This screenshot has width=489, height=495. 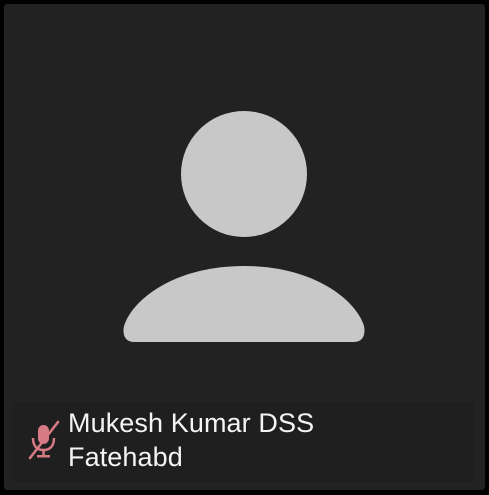 What do you see at coordinates (191, 423) in the screenshot?
I see `participant-name-line-1: Mukesh Kumar DSS` at bounding box center [191, 423].